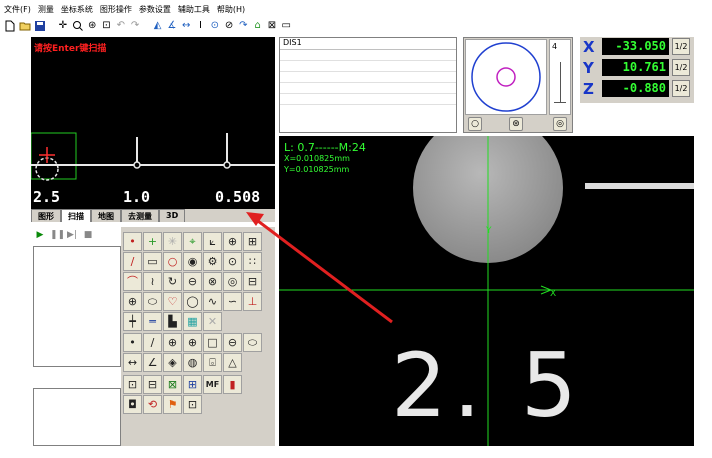  What do you see at coordinates (78, 26) in the screenshot?
I see `zoom-icon` at bounding box center [78, 26].